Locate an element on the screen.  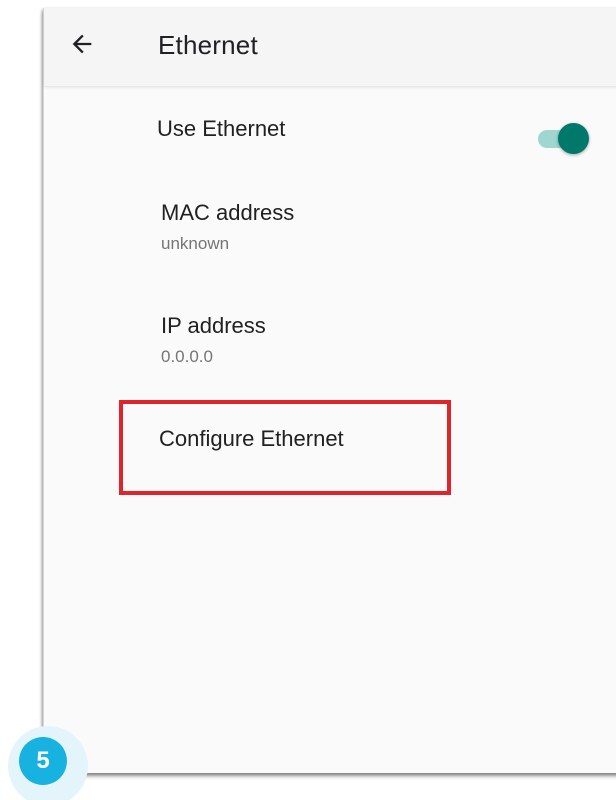
use-ethernet-toggle is located at coordinates (564, 137).